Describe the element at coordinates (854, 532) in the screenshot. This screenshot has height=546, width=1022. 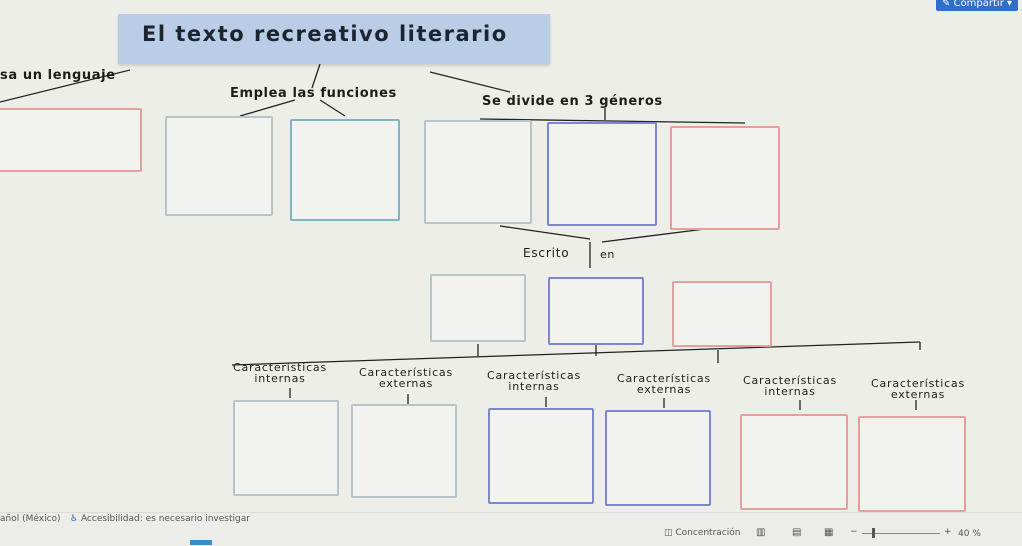
I see `zoom-out-button: −` at that location.